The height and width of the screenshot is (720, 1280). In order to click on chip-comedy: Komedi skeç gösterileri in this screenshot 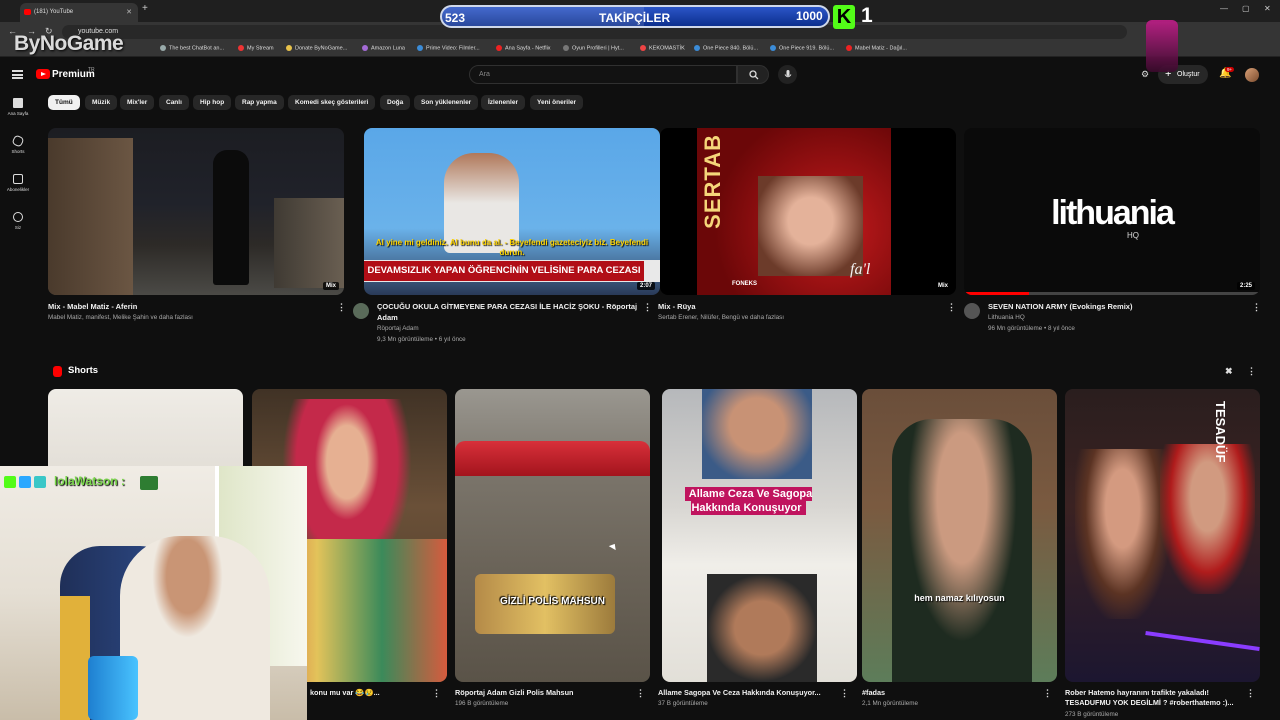, I will do `click(332, 102)`.